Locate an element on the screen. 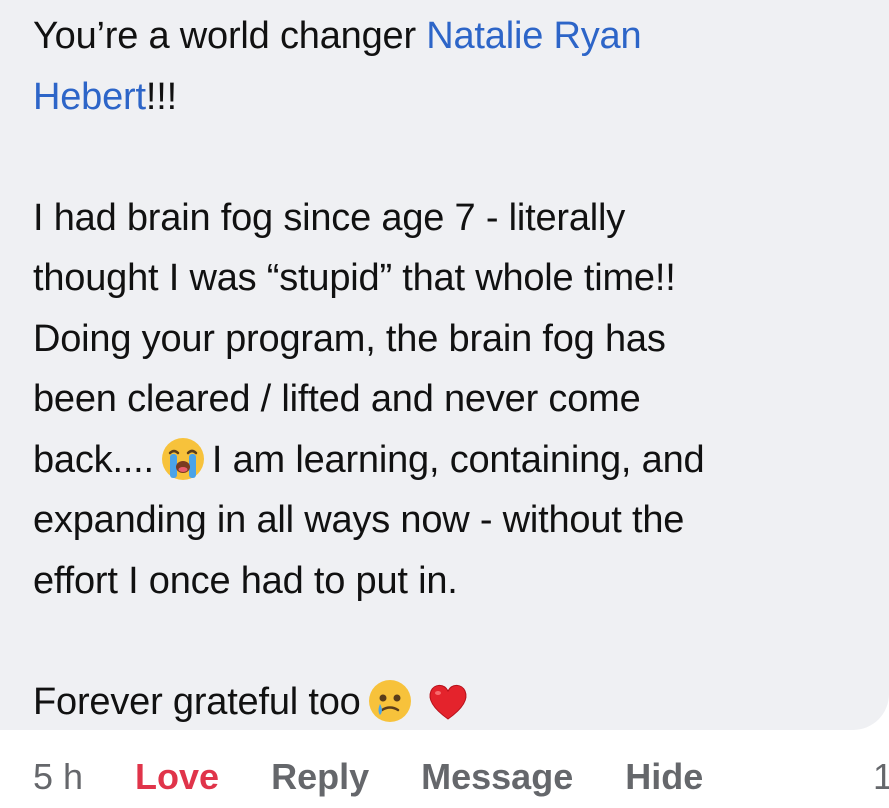 Image resolution: width=889 pixels, height=808 pixels. comment-text-segment: I am learning, containing, and is located at coordinates (458, 459).